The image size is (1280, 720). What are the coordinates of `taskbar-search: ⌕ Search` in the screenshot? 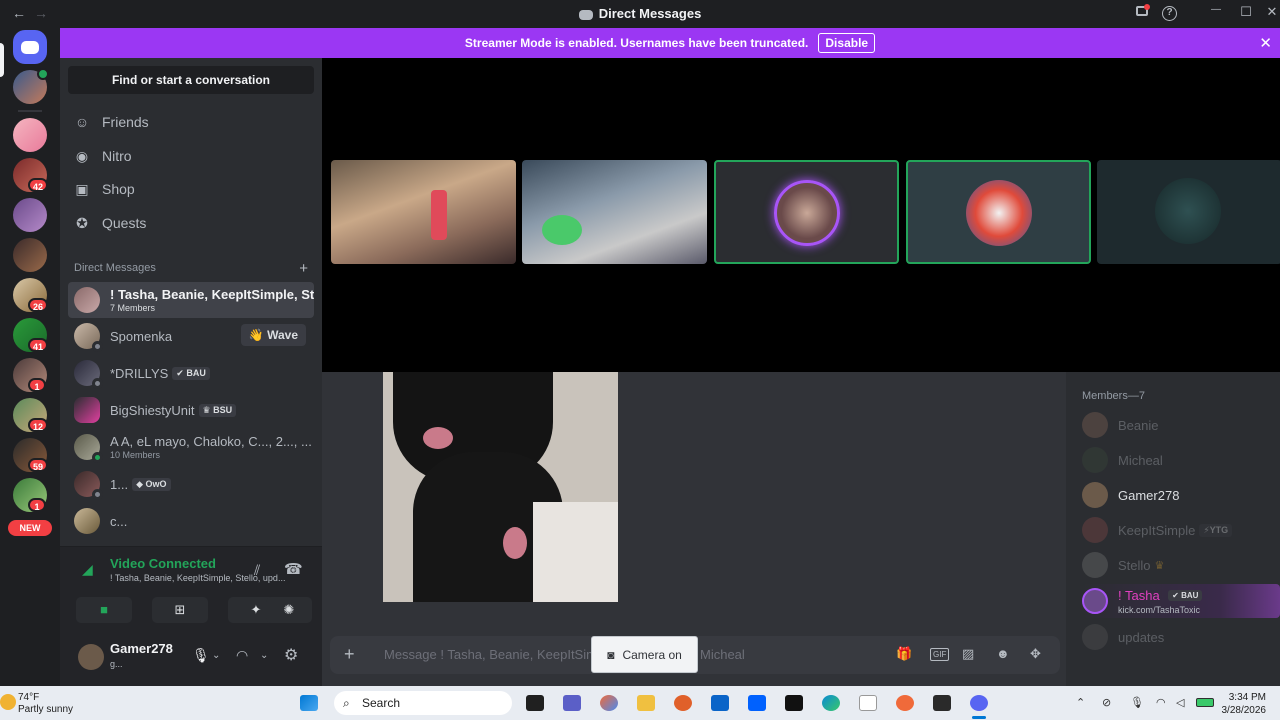 It's located at (423, 703).